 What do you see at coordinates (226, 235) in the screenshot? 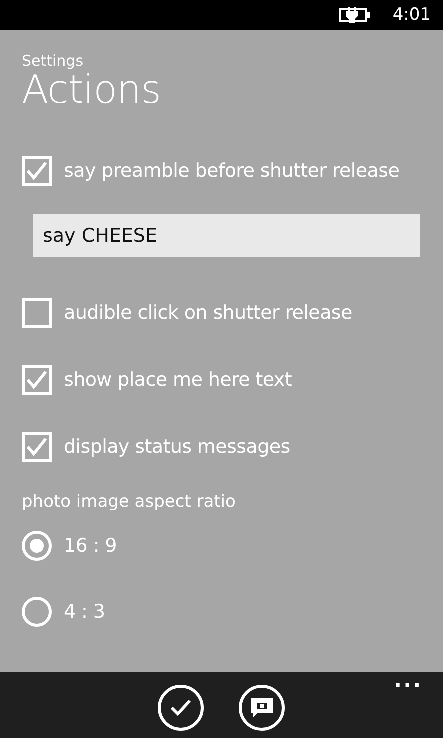
I see `input-field: say CHEESE` at bounding box center [226, 235].